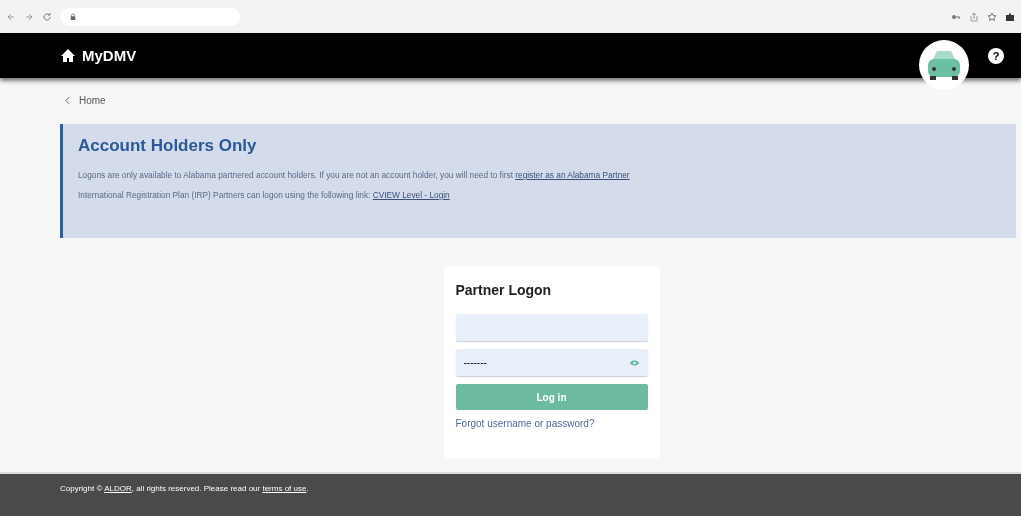  What do you see at coordinates (354, 175) in the screenshot?
I see `notice-text: Logons are only available to Alabama partnered account holders. If you are not an account holder, you will need to first register as an Alabama Partner` at bounding box center [354, 175].